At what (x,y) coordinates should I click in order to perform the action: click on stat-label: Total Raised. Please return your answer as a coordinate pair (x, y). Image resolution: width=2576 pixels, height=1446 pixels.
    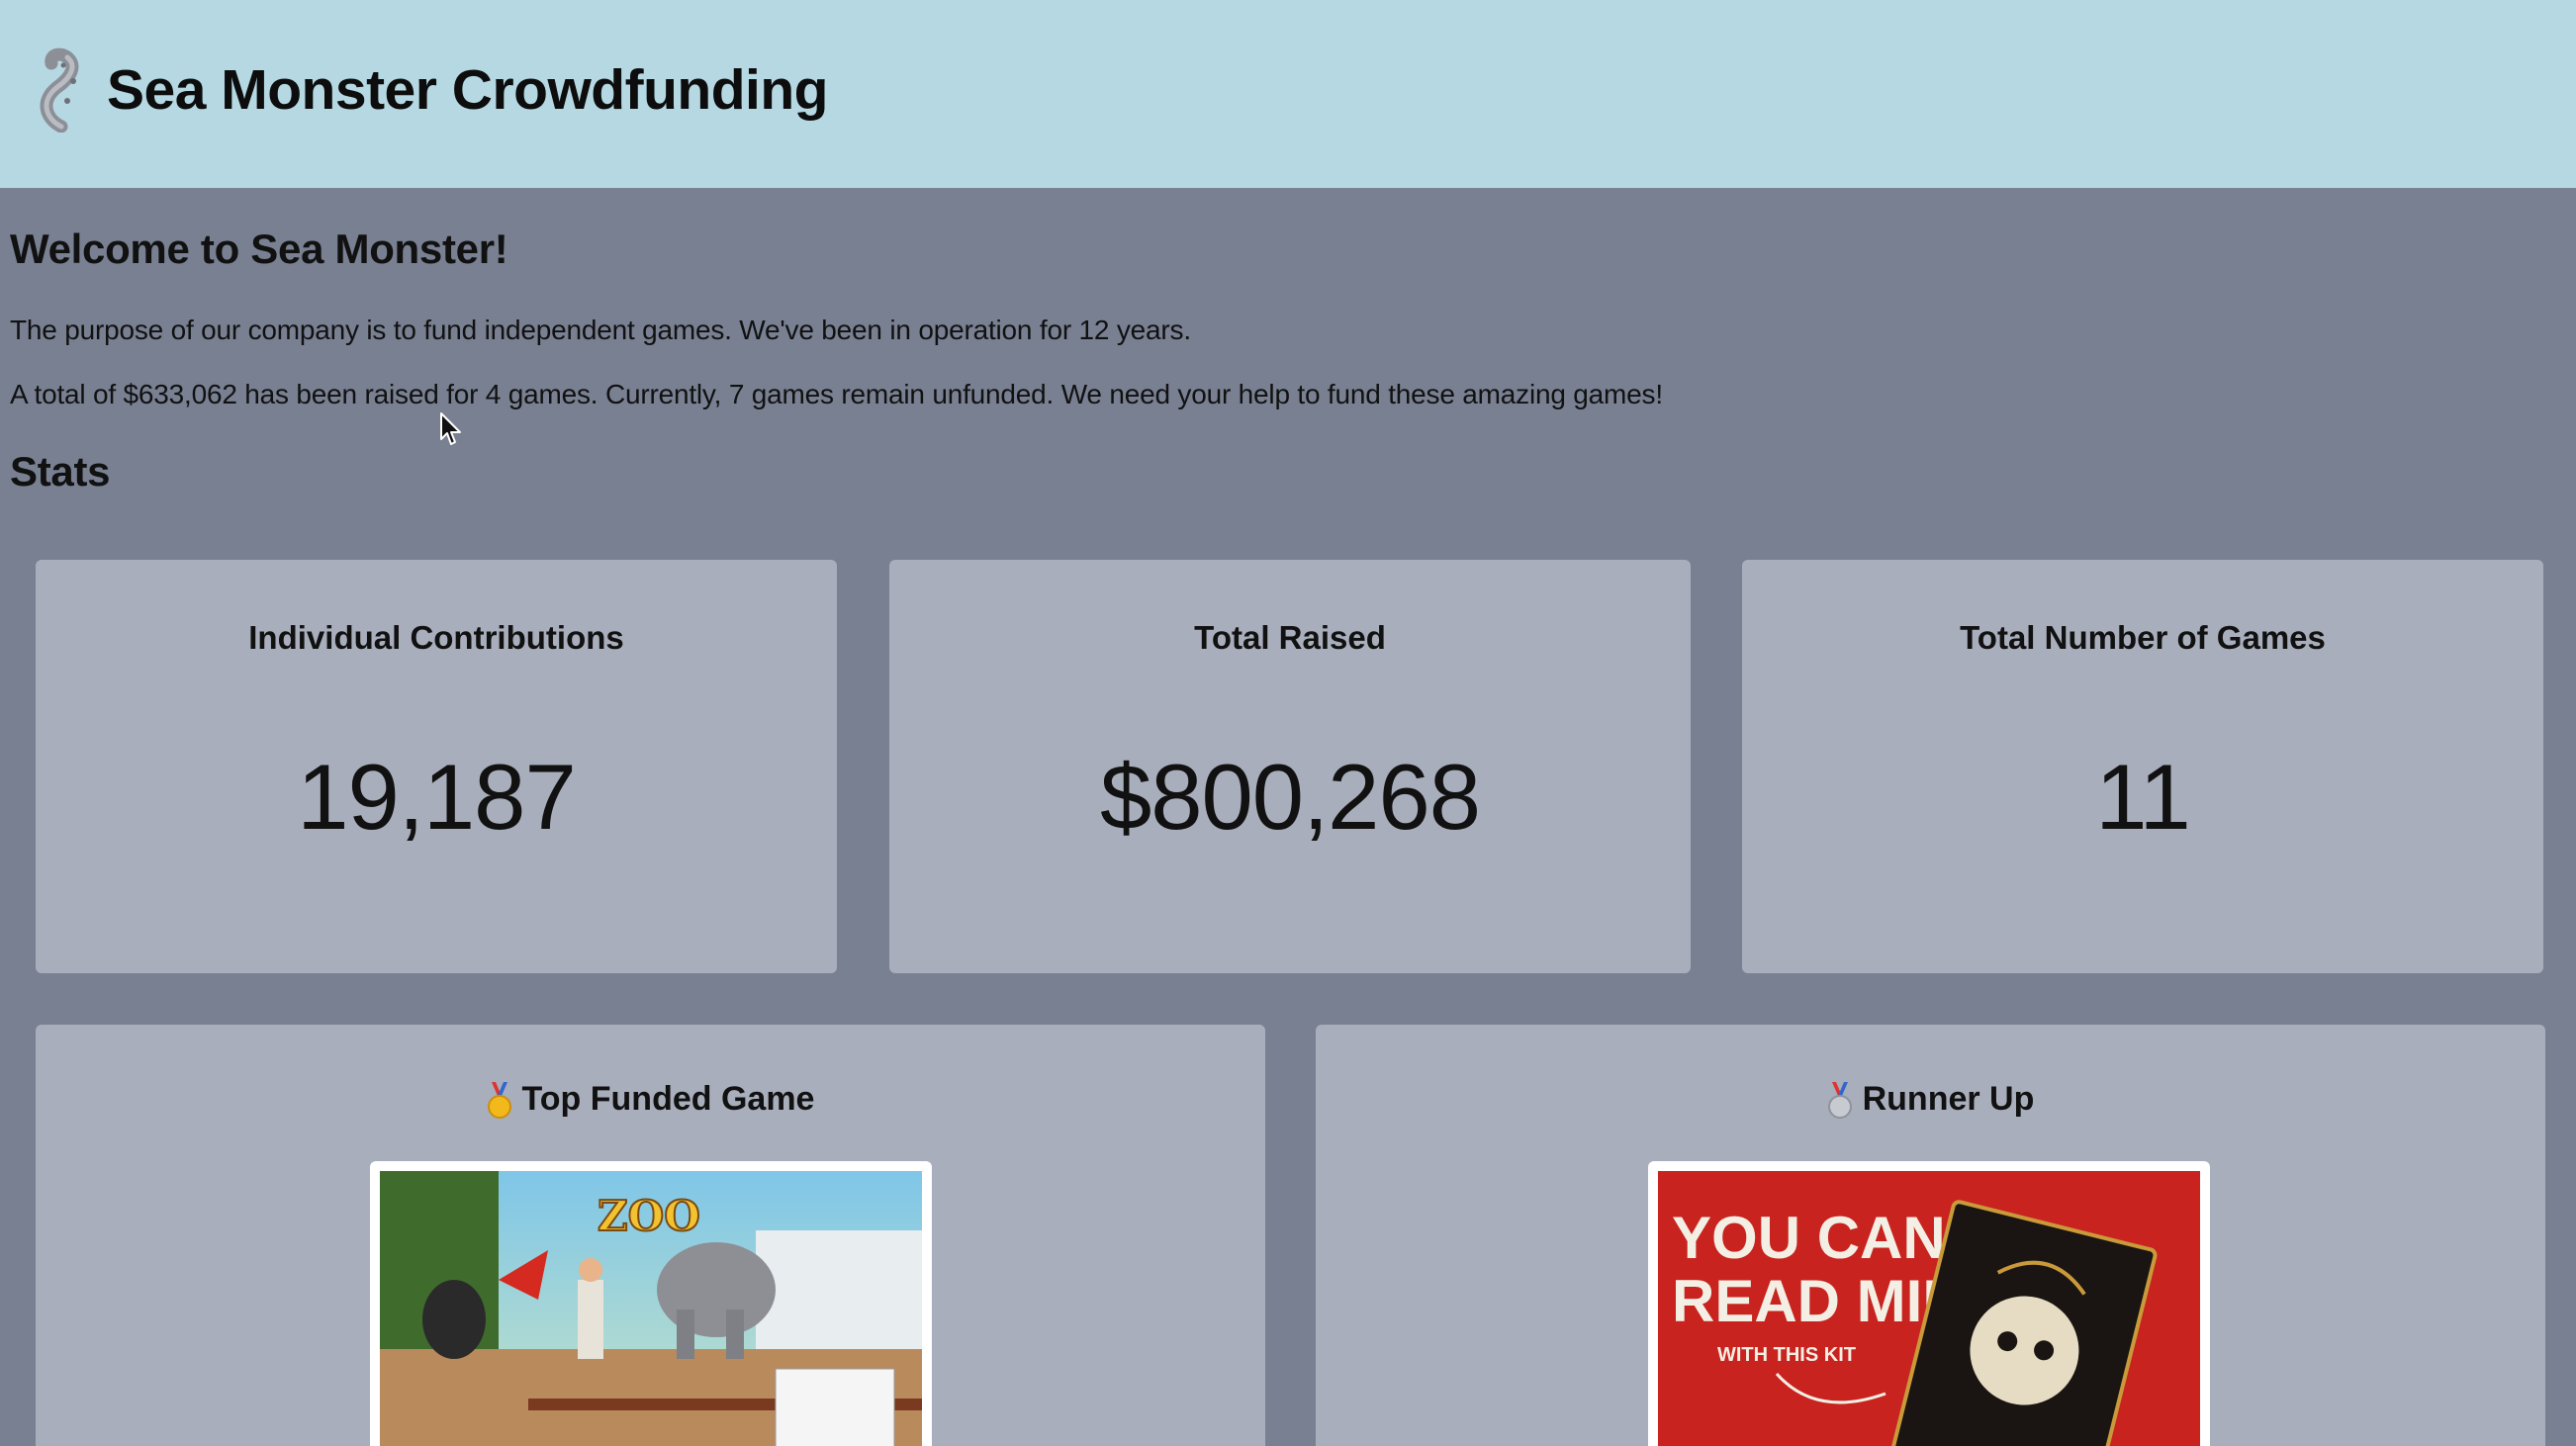
    Looking at the image, I should click on (1290, 637).